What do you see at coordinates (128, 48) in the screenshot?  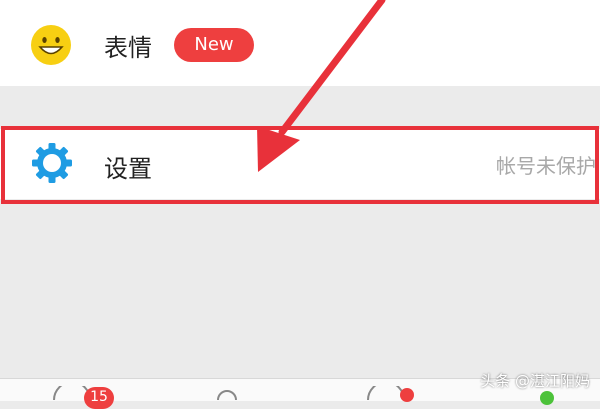 I see `emoji-row-label: 表情` at bounding box center [128, 48].